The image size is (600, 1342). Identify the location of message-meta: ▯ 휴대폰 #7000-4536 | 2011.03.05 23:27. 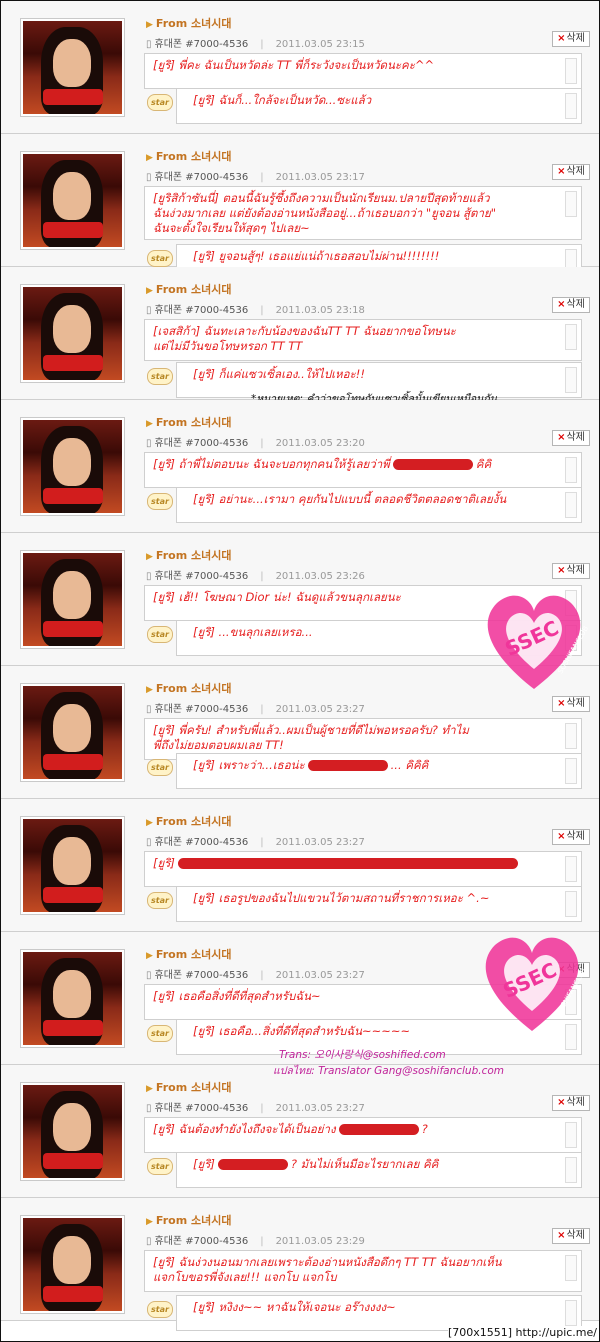
(255, 707).